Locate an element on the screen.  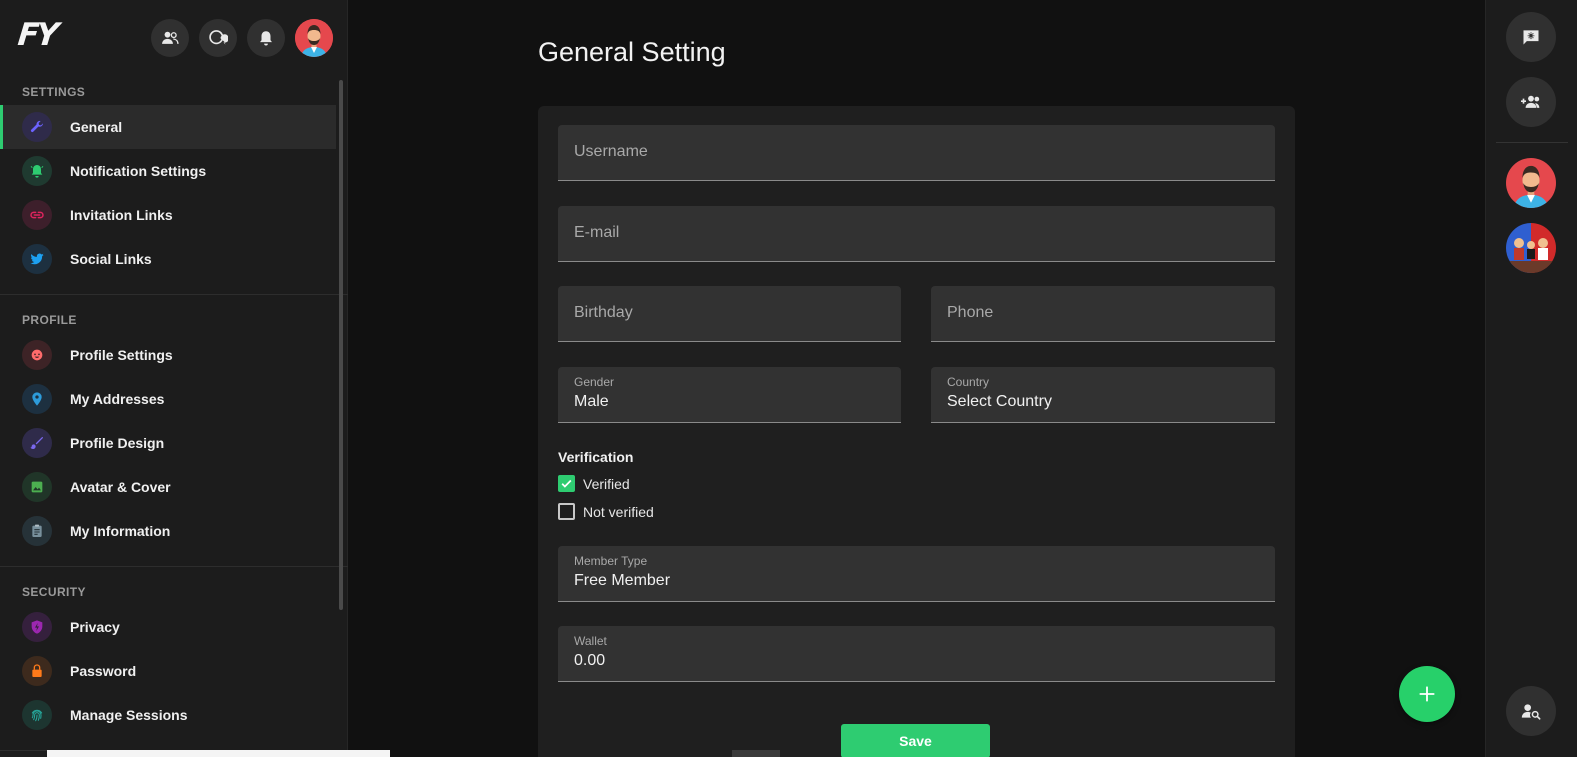
wallet-field: Wallet 0.00 is located at coordinates (916, 654).